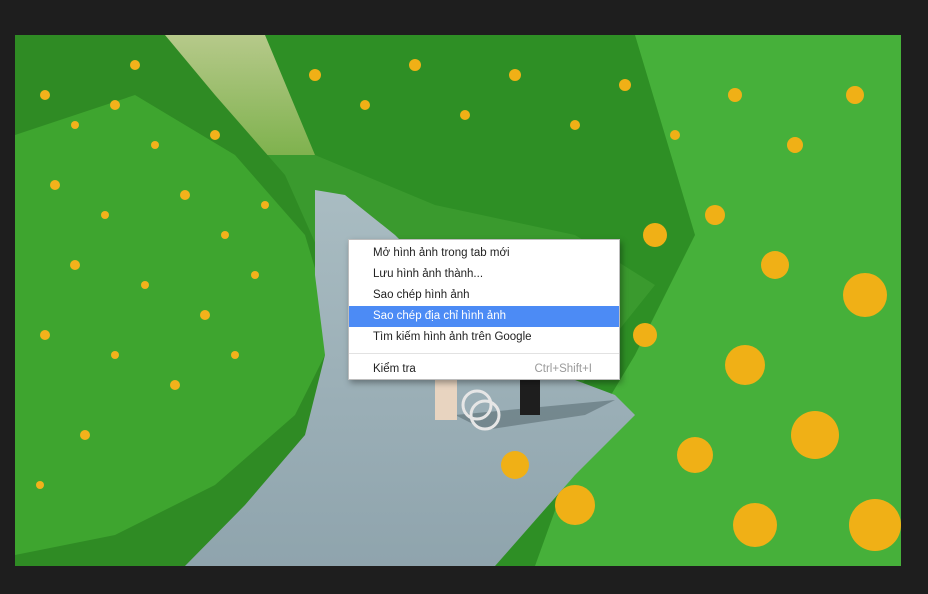  What do you see at coordinates (563, 369) in the screenshot?
I see `menu-item-shortcut: Ctrl+Shift+I` at bounding box center [563, 369].